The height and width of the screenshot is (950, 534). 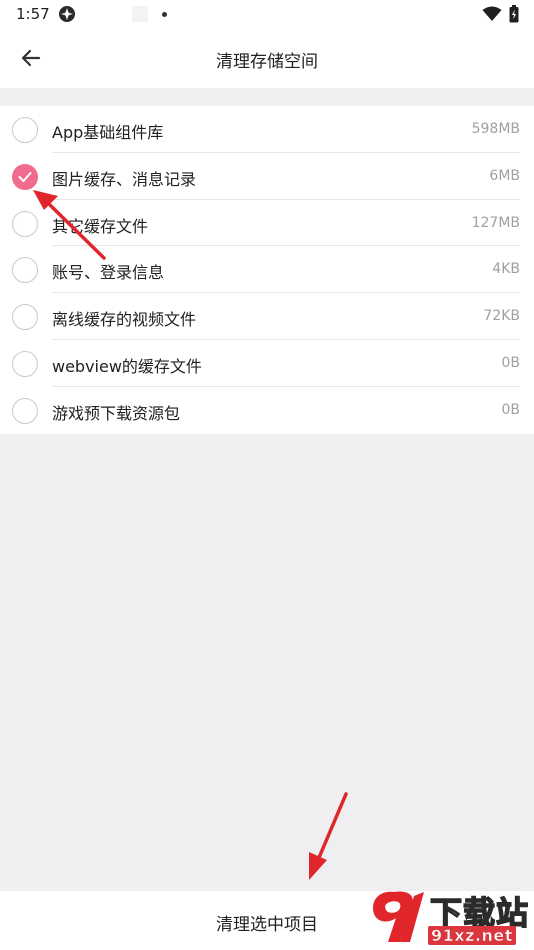 I want to click on storage-item-account-info: 账号、登录信息 4KB, so click(x=267, y=270).